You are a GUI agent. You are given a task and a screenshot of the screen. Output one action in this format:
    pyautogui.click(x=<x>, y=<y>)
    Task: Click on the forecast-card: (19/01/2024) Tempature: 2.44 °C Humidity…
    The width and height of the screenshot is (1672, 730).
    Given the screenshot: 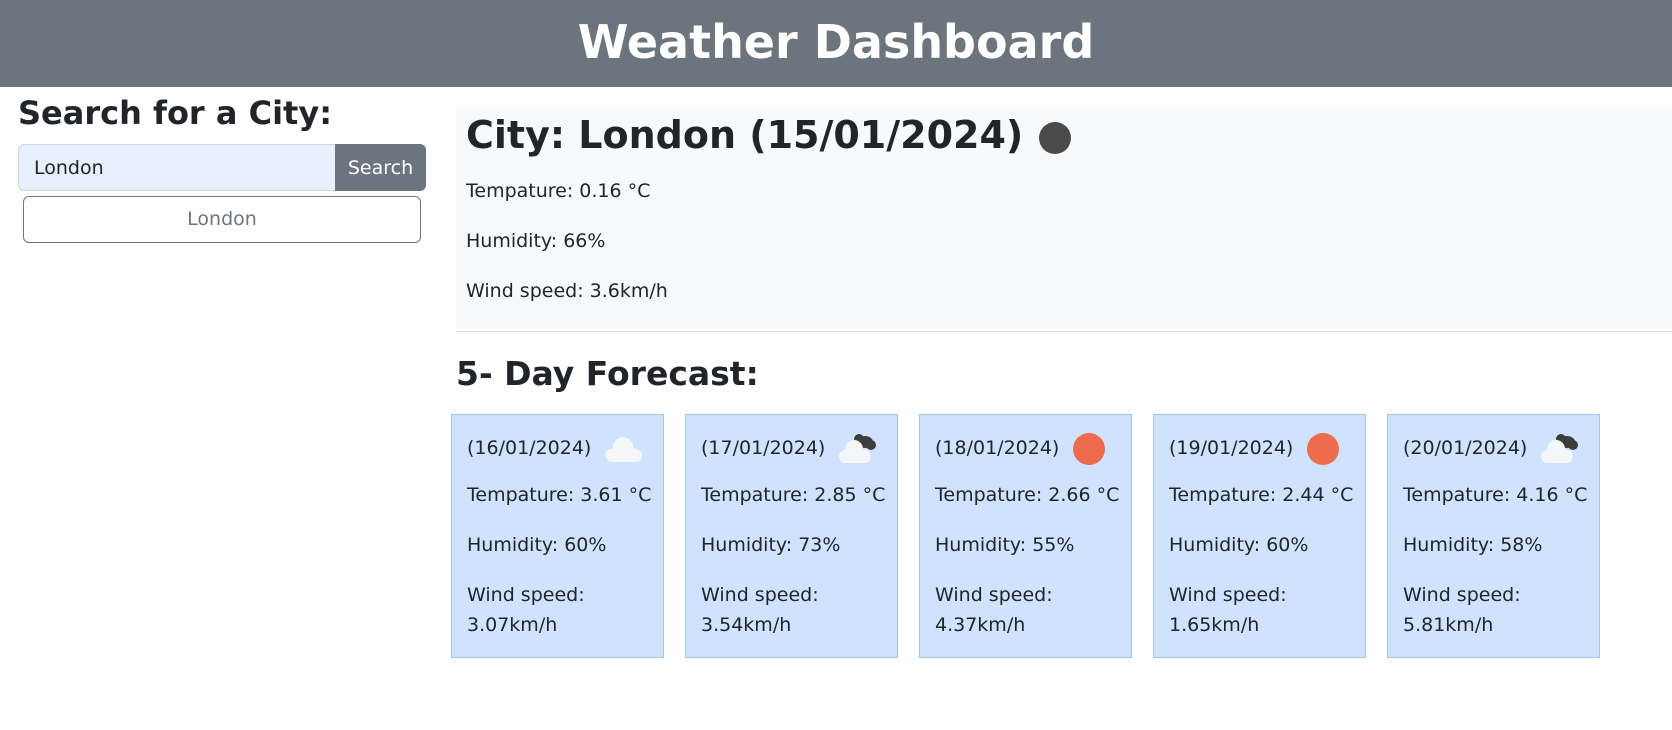 What is the action you would take?
    pyautogui.click(x=1259, y=536)
    